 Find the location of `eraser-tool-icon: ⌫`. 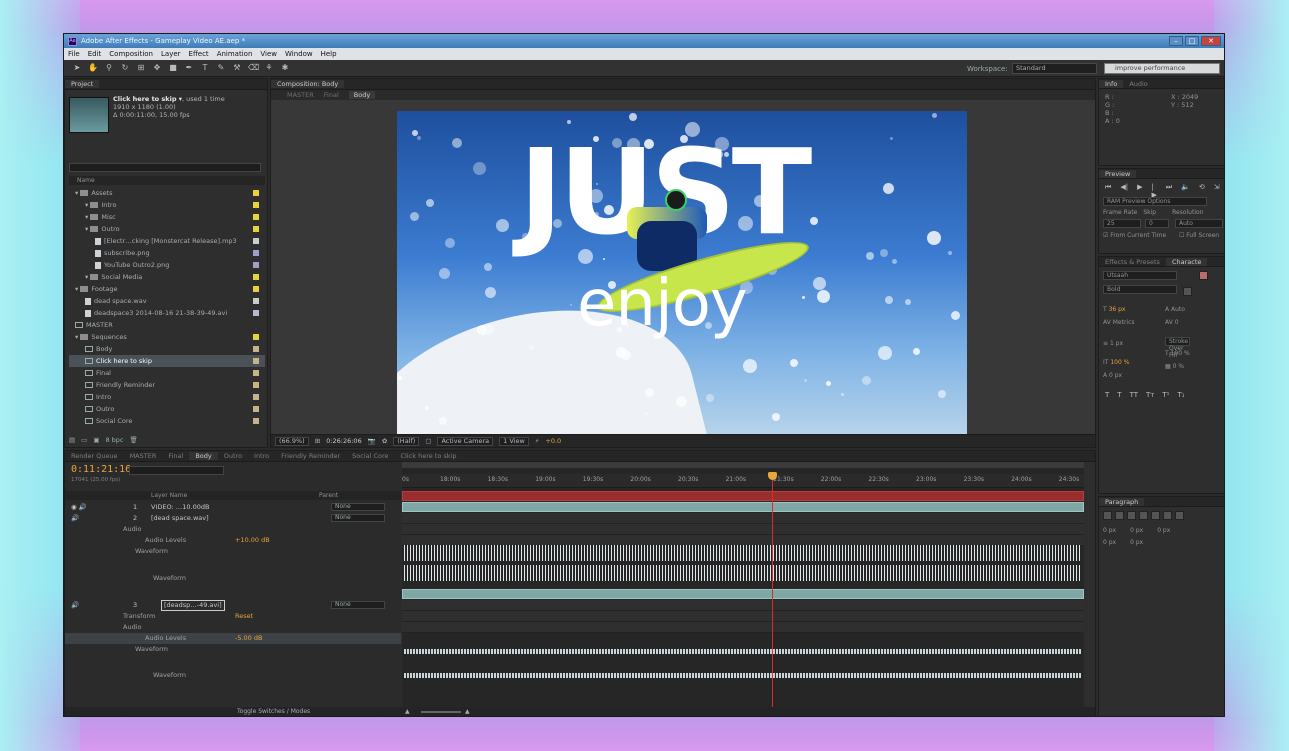

eraser-tool-icon: ⌫ is located at coordinates (253, 68).